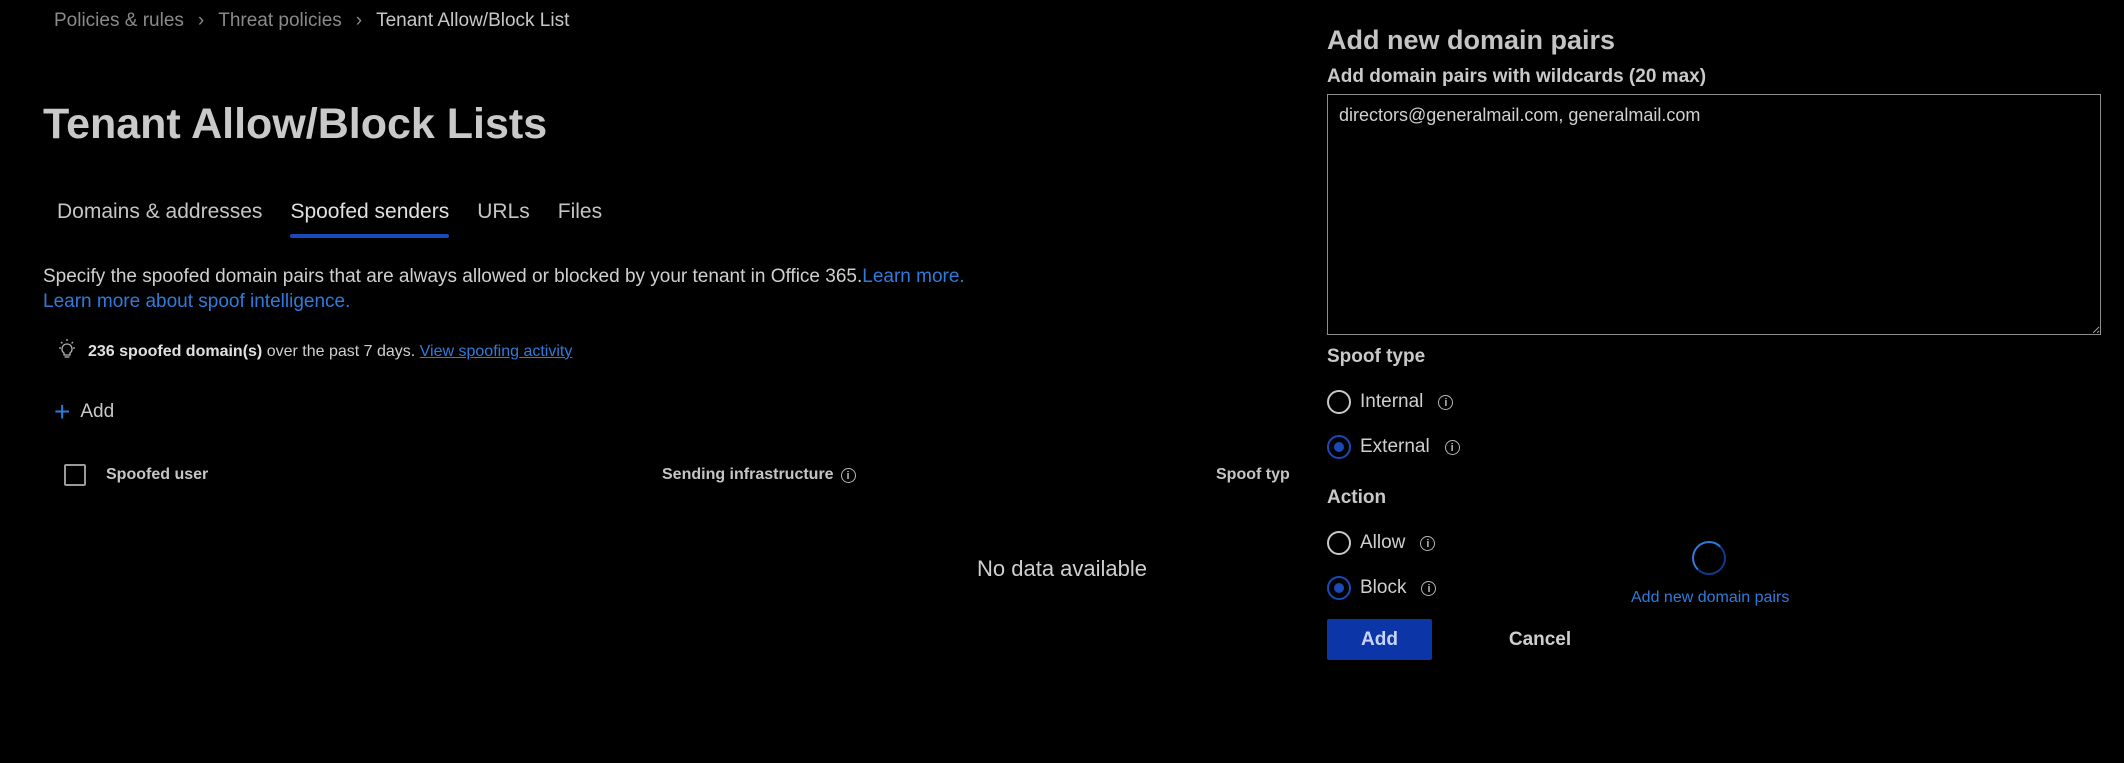  What do you see at coordinates (1062, 568) in the screenshot?
I see `empty-state-text: No data available` at bounding box center [1062, 568].